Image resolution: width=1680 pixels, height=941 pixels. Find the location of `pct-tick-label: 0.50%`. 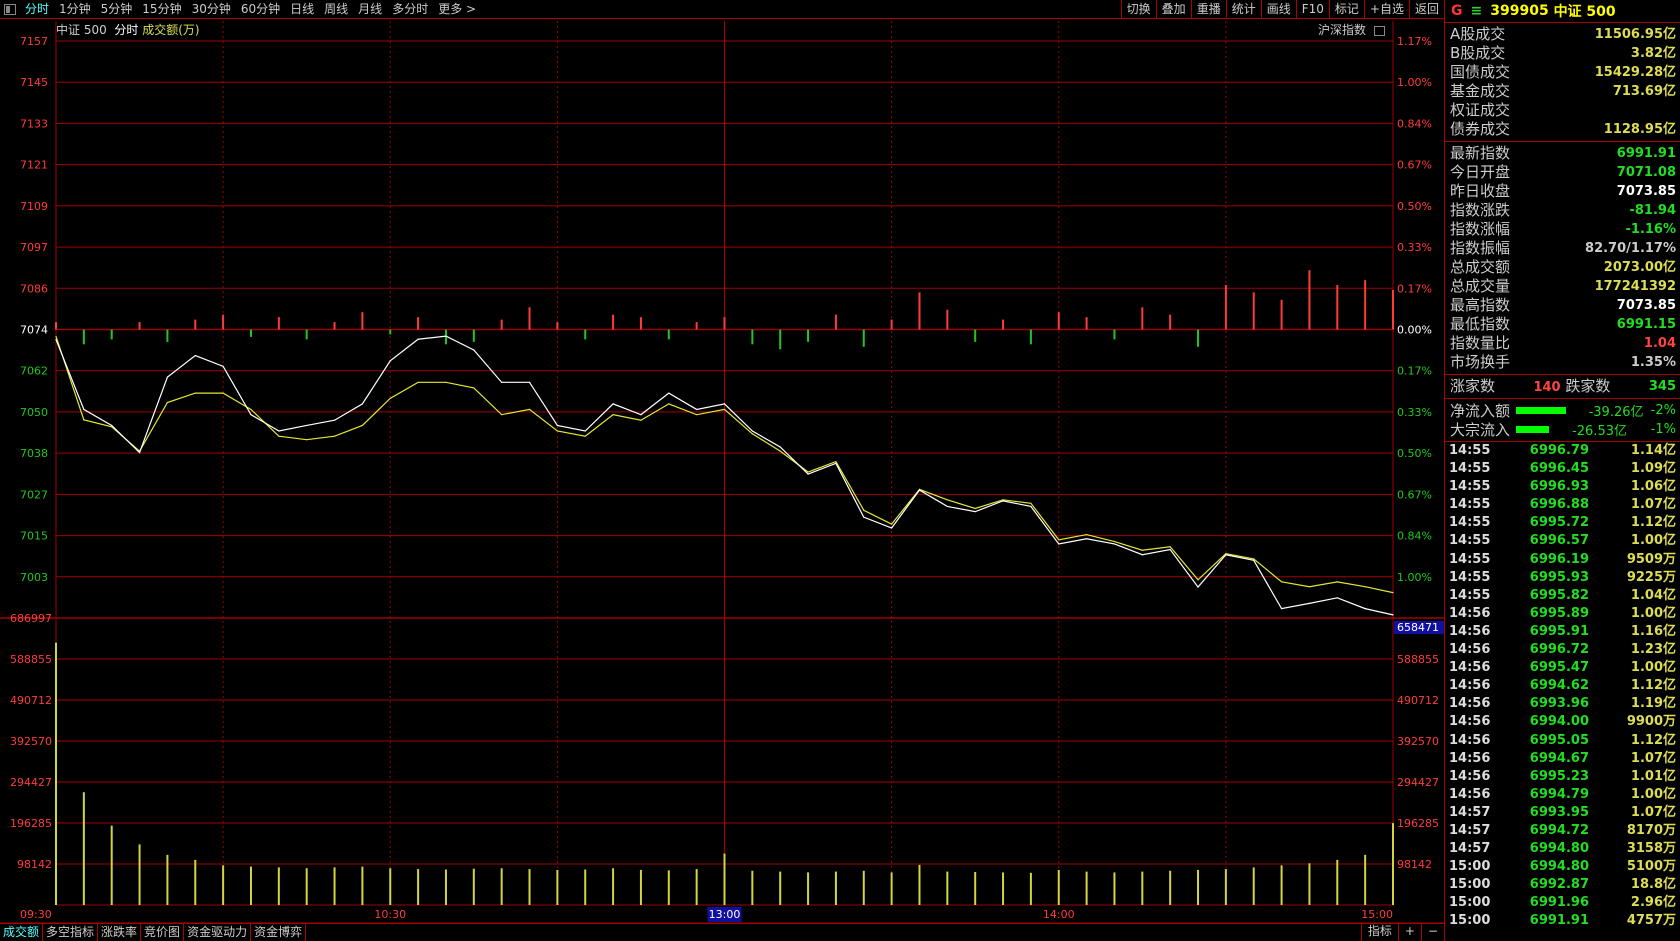

pct-tick-label: 0.50% is located at coordinates (1414, 453).